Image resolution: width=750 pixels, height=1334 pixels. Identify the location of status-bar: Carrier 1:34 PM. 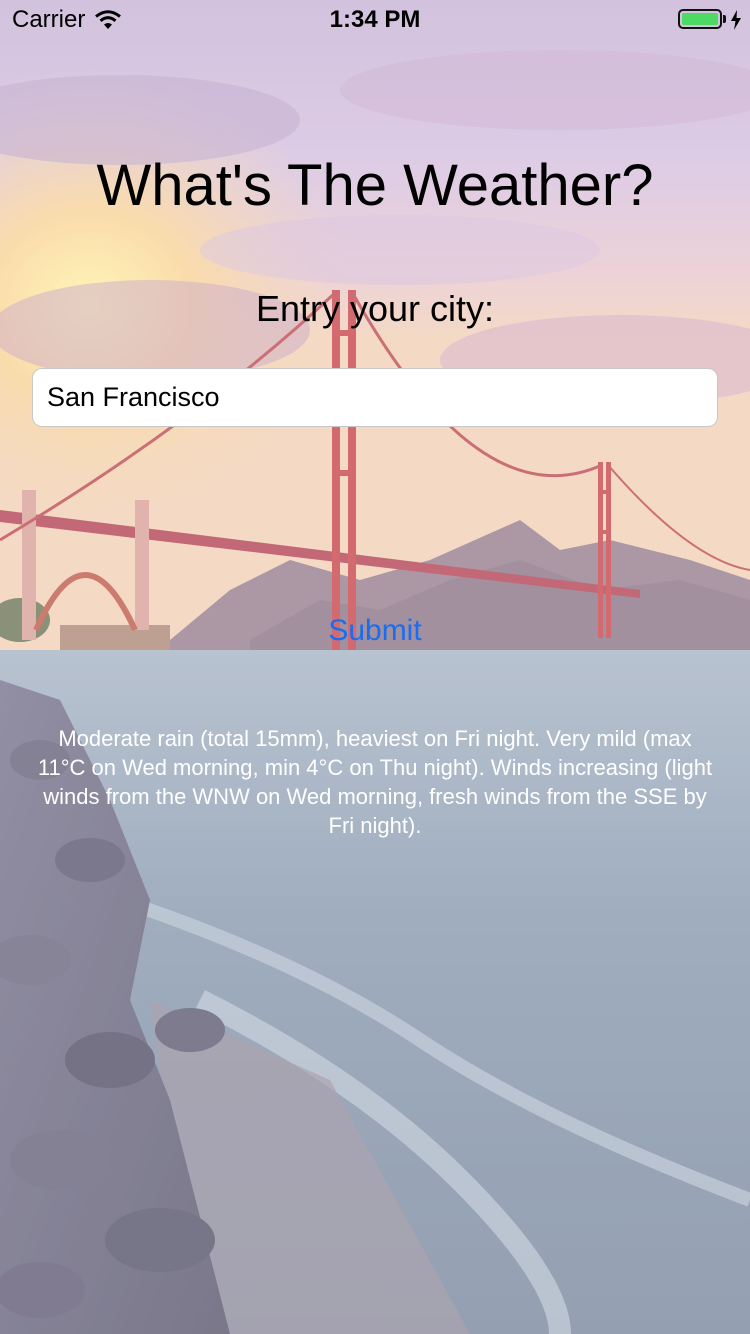
(375, 20).